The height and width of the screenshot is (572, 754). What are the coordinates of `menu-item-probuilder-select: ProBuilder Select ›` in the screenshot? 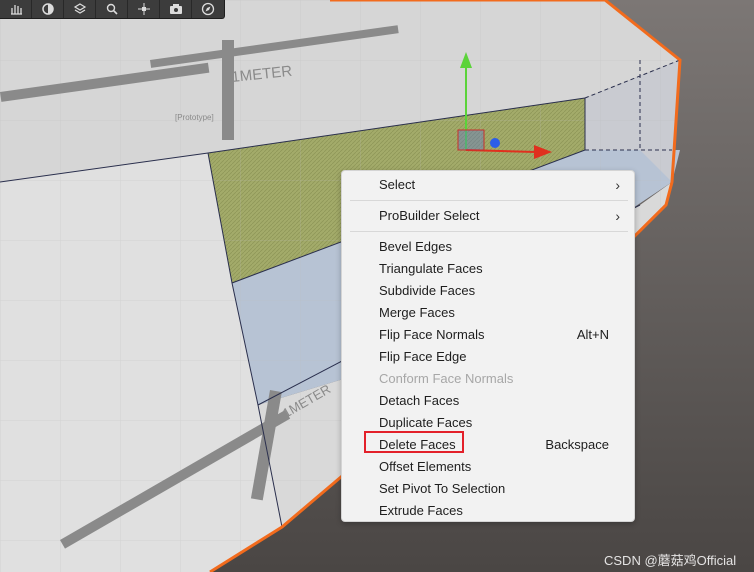 It's located at (488, 216).